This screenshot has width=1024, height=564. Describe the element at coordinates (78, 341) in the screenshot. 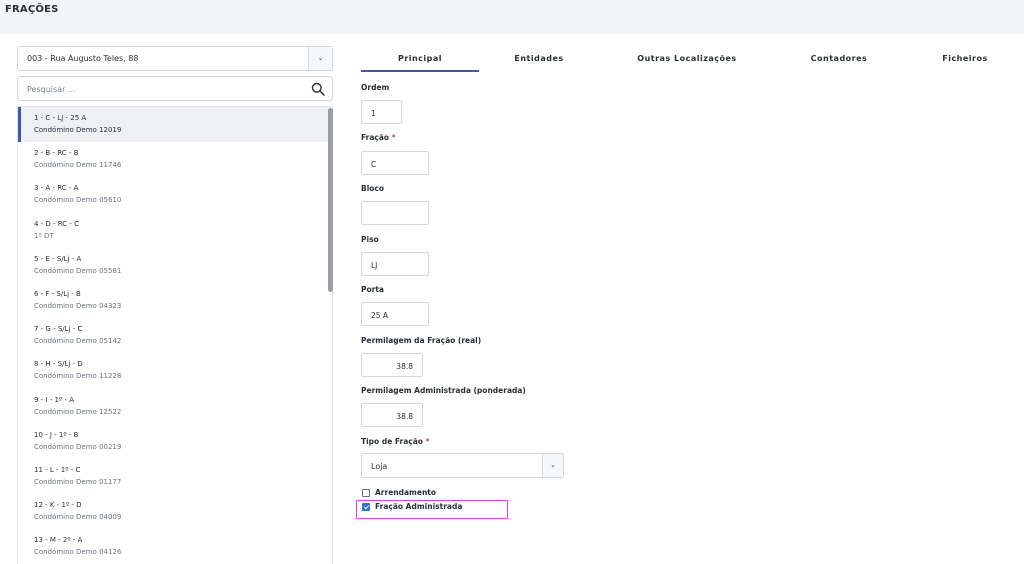

I see `list-item-subtitle: Condómino Demo 05142` at that location.